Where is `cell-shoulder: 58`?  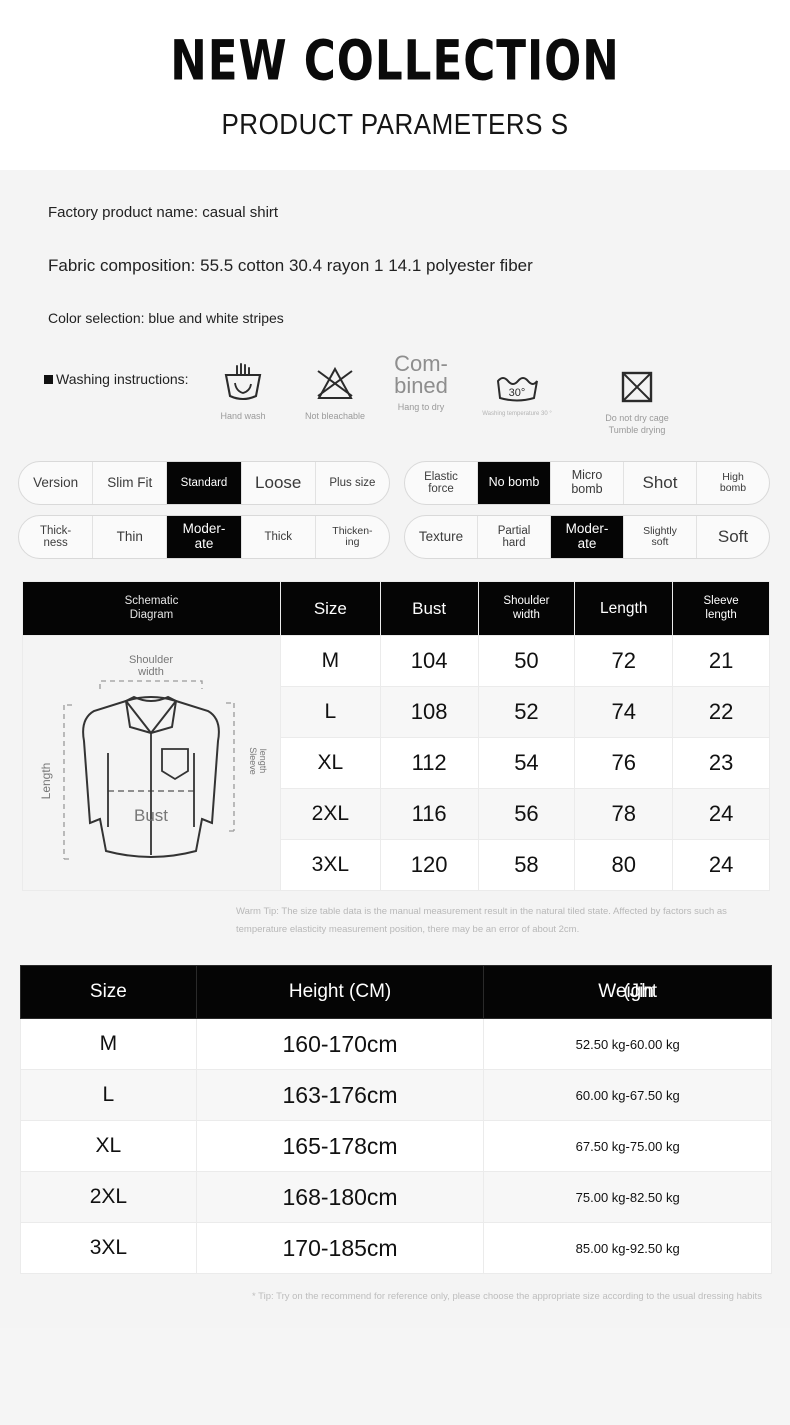
cell-shoulder: 58 is located at coordinates (526, 865).